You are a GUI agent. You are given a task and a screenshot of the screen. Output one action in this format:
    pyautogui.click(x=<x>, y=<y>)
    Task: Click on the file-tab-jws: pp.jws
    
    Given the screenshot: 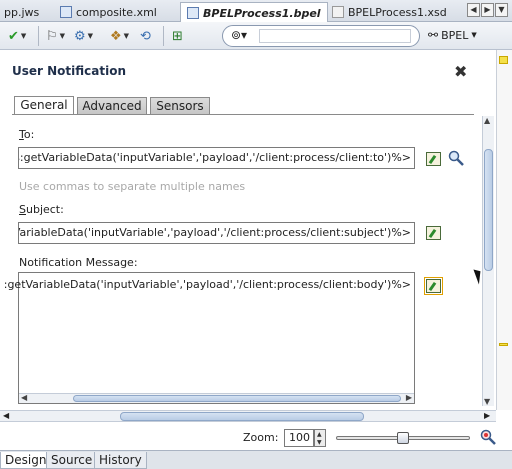 What is the action you would take?
    pyautogui.click(x=22, y=12)
    